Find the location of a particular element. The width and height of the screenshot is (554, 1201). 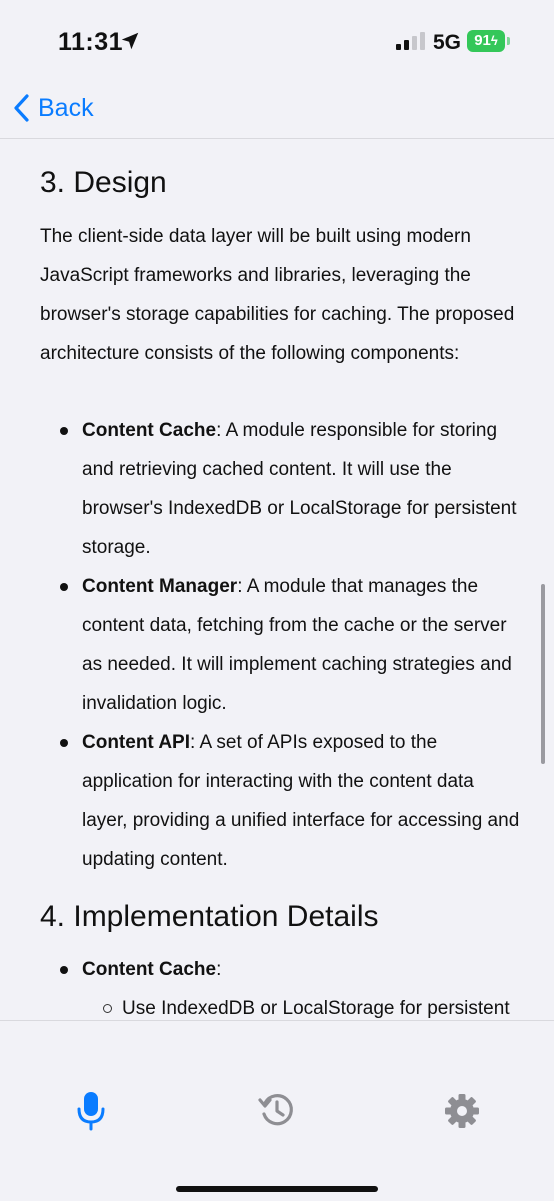

list-item-term: Content Manager is located at coordinates (160, 586).